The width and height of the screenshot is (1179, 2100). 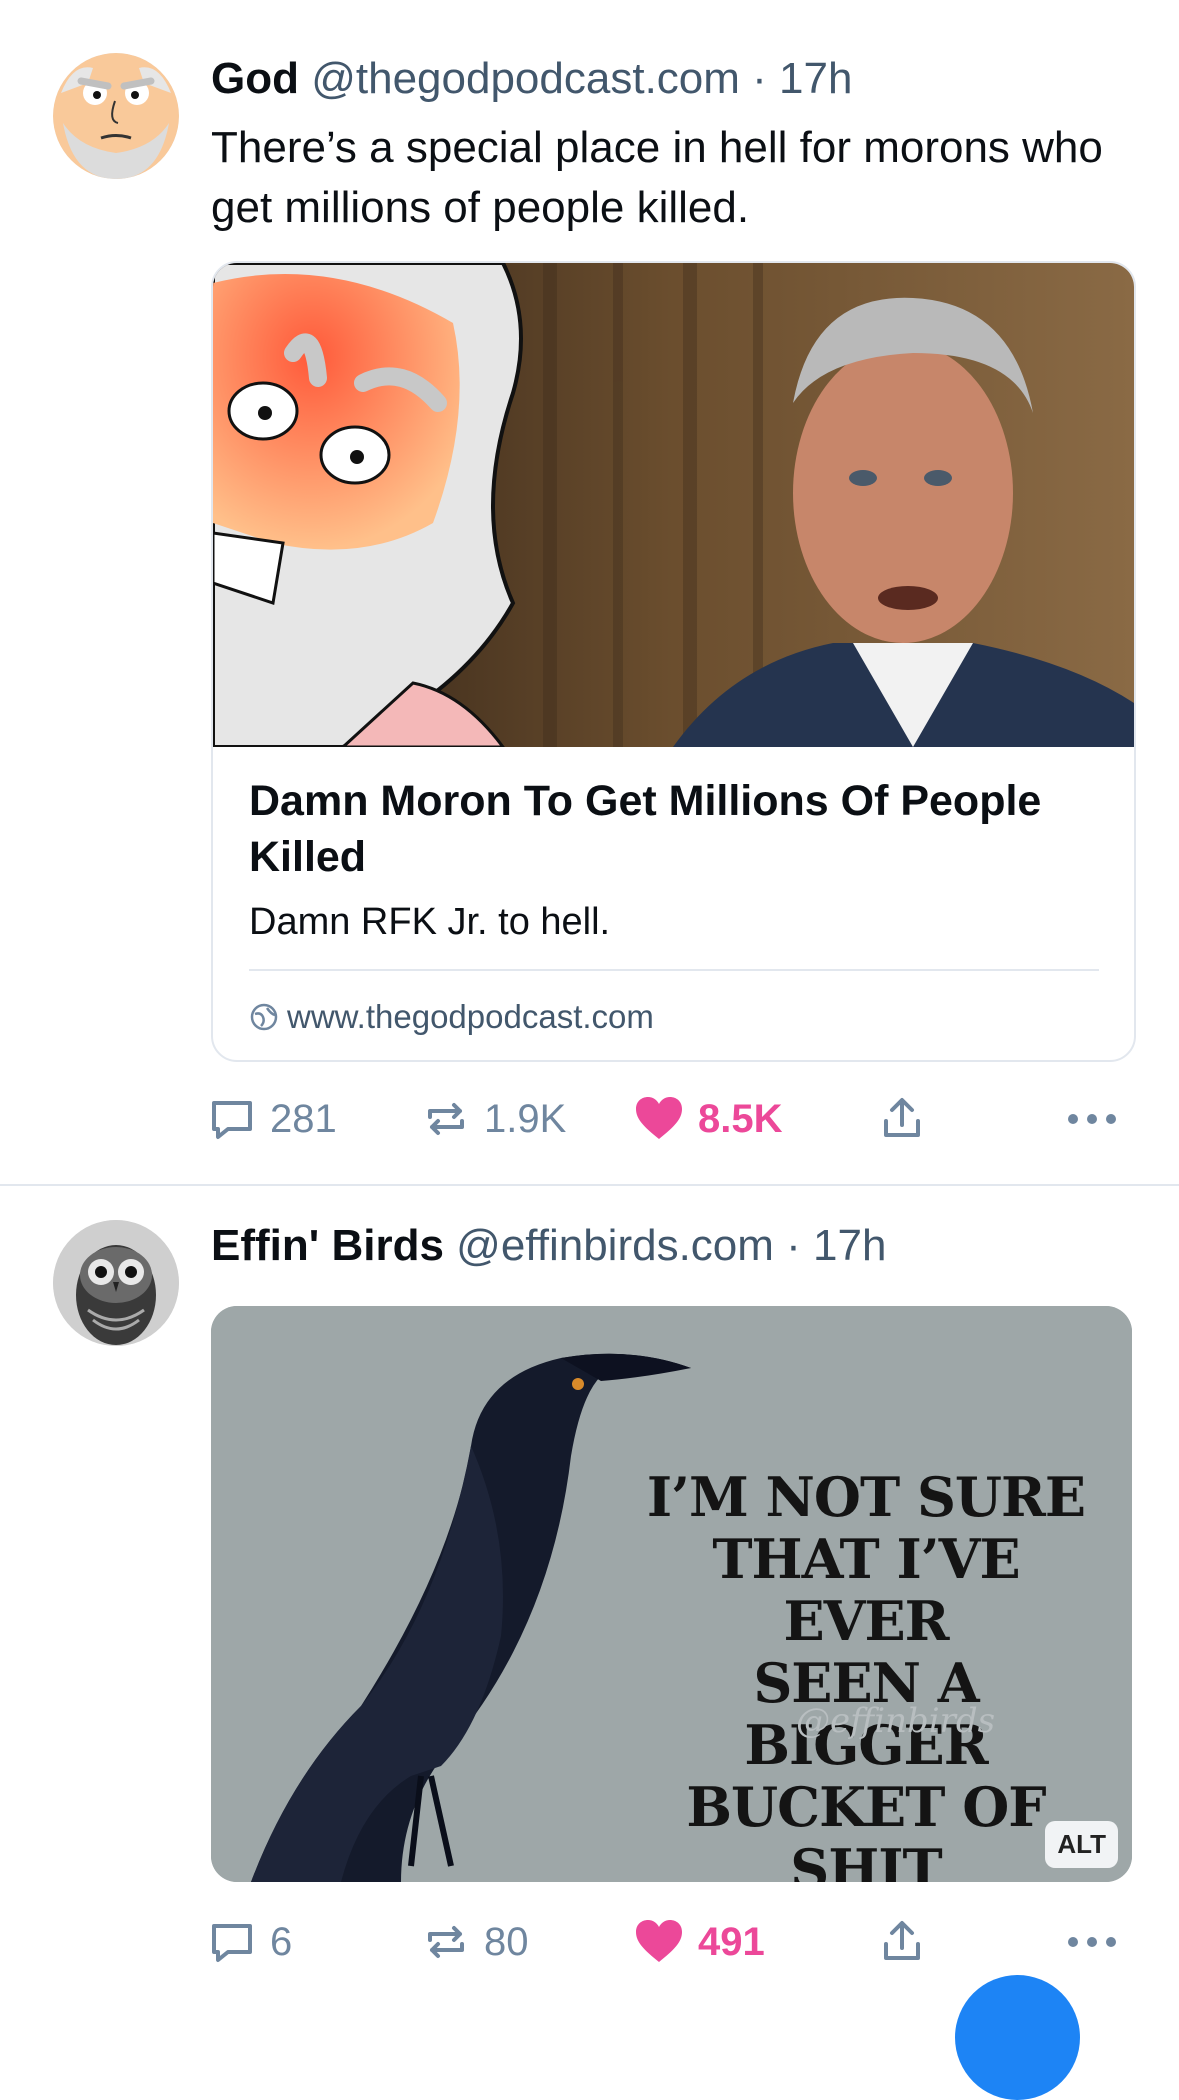 What do you see at coordinates (470, 1016) in the screenshot?
I see `link-card-domain-text: www.thegodpodcast.com` at bounding box center [470, 1016].